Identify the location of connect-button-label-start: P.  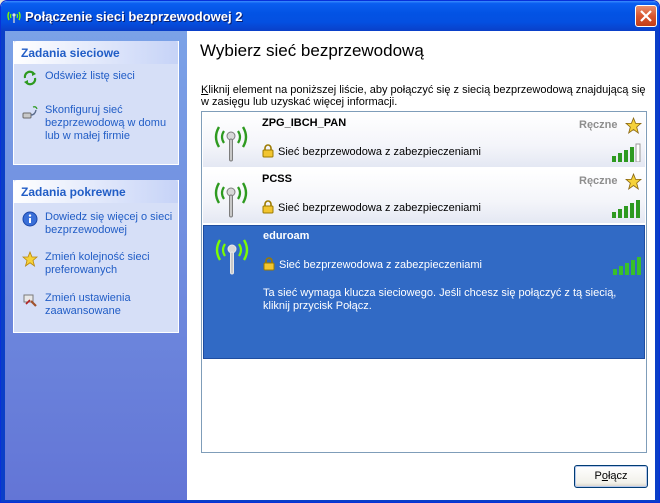
(598, 476).